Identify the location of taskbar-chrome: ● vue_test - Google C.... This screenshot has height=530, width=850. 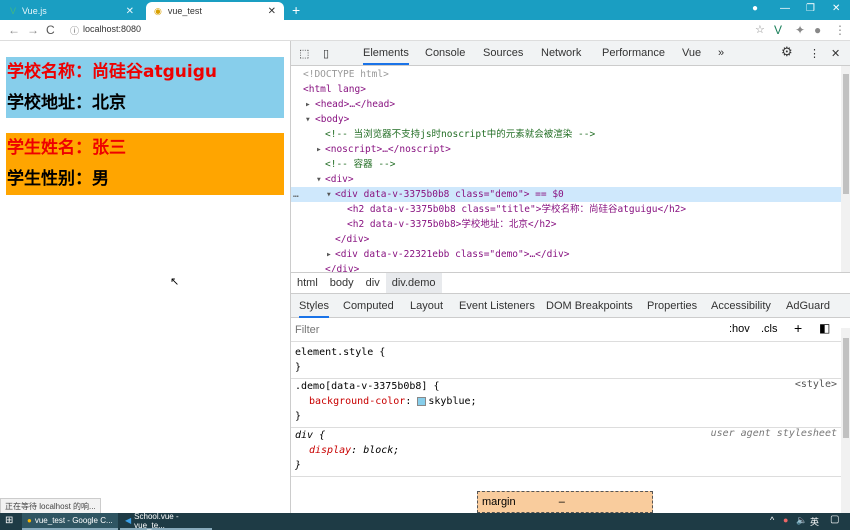
(70, 521).